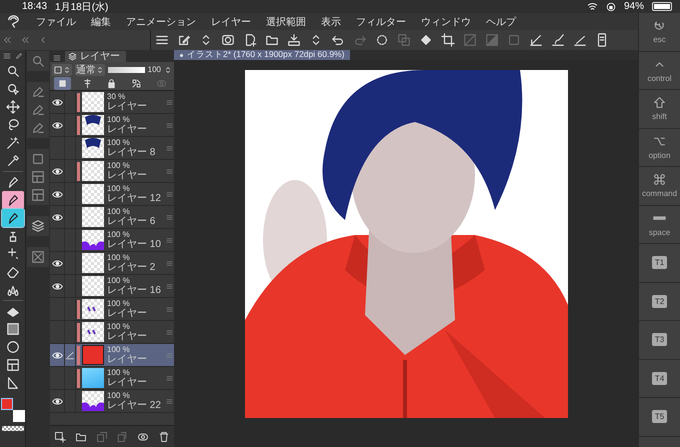  I want to click on option-key: option, so click(659, 147).